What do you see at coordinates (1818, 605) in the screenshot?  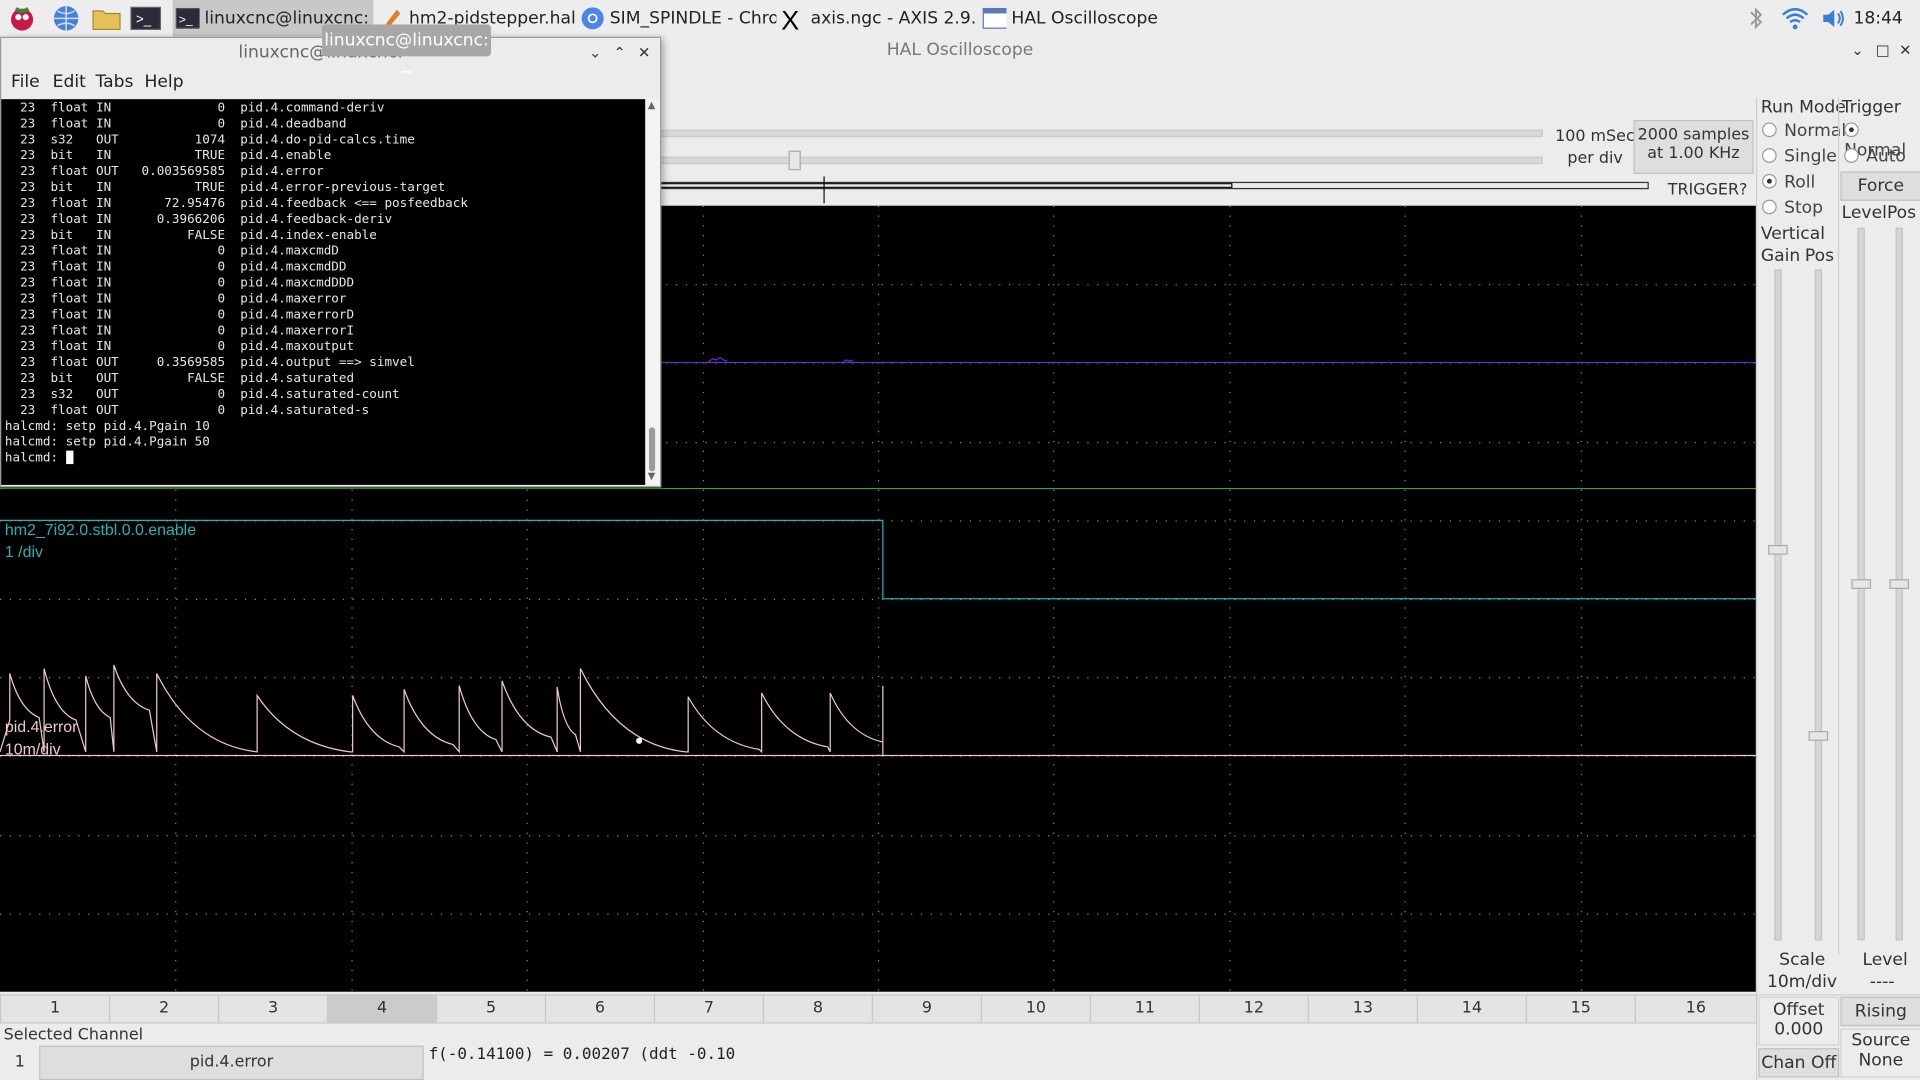 I see `vertical-pos-slider` at bounding box center [1818, 605].